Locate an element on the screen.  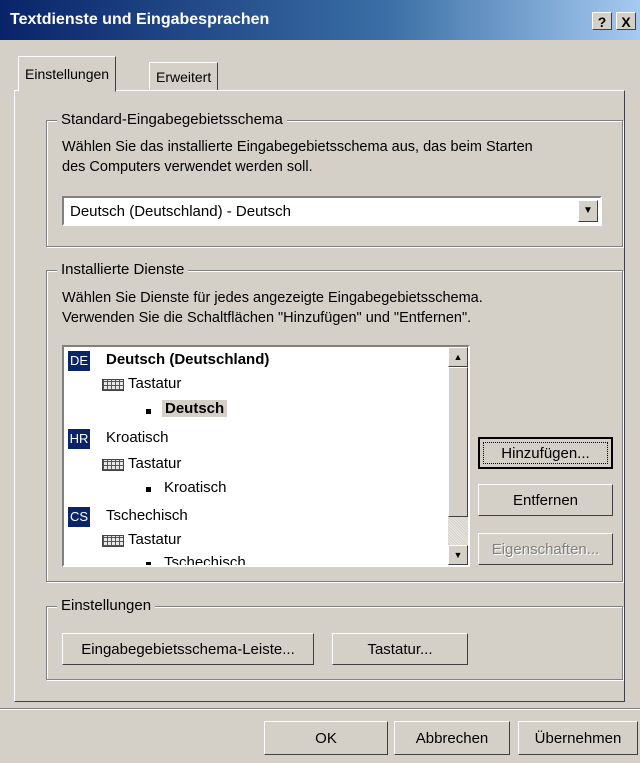
tree-language-tschechisch: Tschechisch is located at coordinates (147, 515).